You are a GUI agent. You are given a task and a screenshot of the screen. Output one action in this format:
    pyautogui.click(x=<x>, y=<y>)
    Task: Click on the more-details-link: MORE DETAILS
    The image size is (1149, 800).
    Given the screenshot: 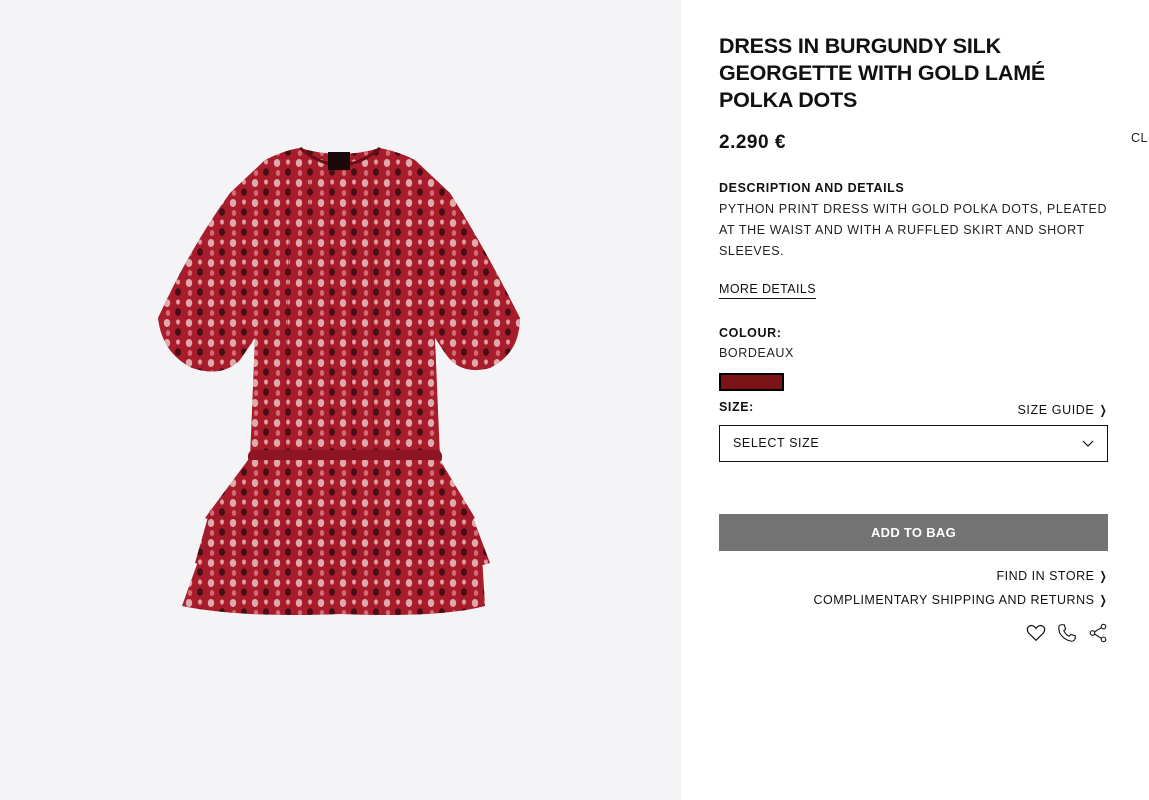 What is the action you would take?
    pyautogui.click(x=767, y=290)
    